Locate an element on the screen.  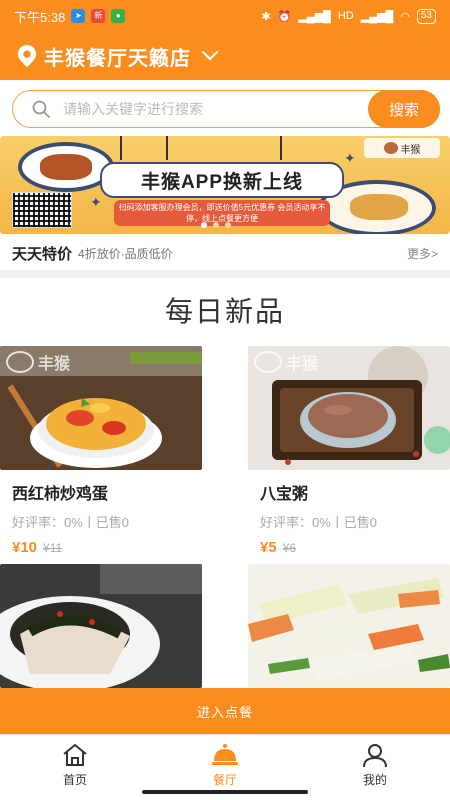
product-name: 八宝粥 is located at coordinates (355, 492).